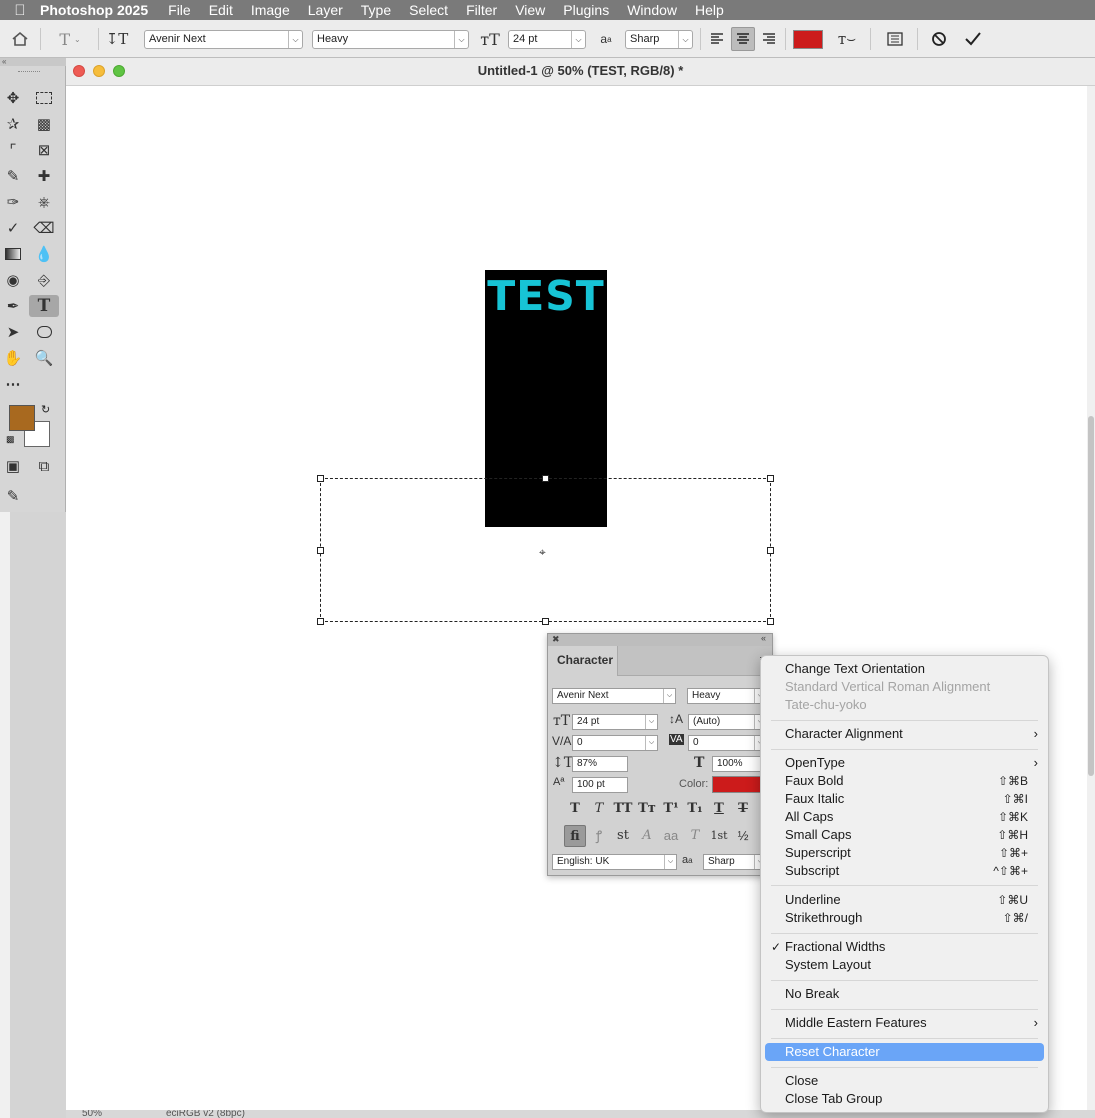 This screenshot has height=1118, width=1095. I want to click on type-tool-icon: T, so click(44, 306).